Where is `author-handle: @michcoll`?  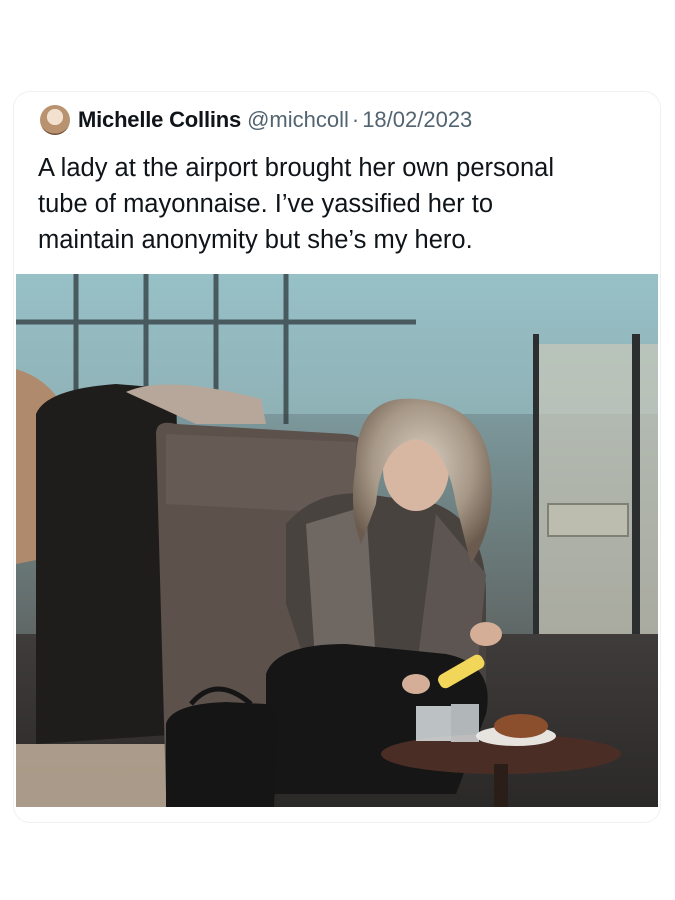 author-handle: @michcoll is located at coordinates (298, 120).